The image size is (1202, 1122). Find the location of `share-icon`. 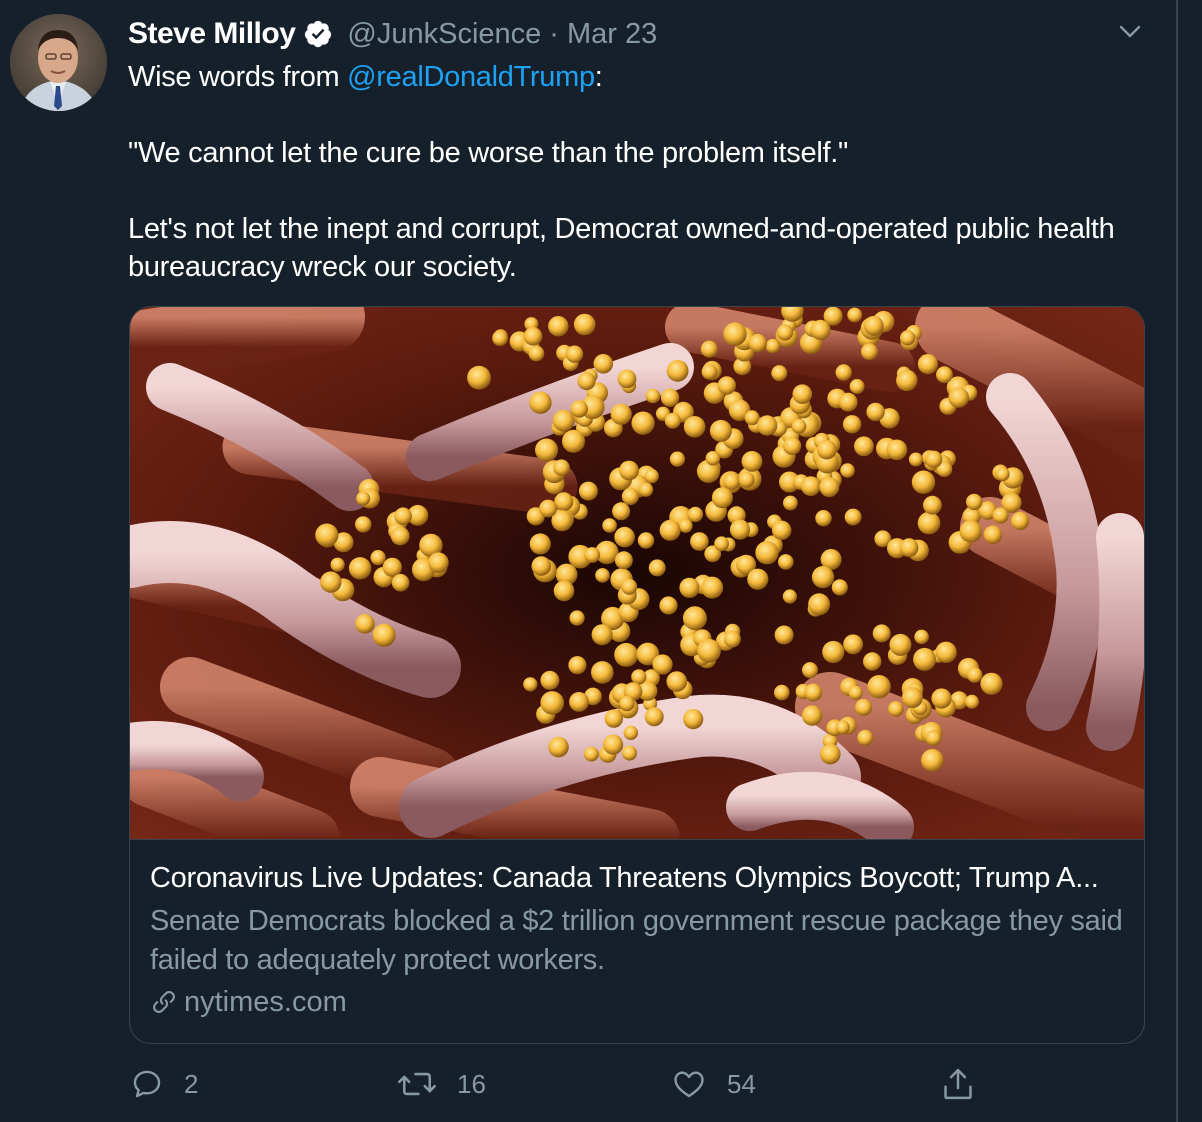

share-icon is located at coordinates (958, 1084).